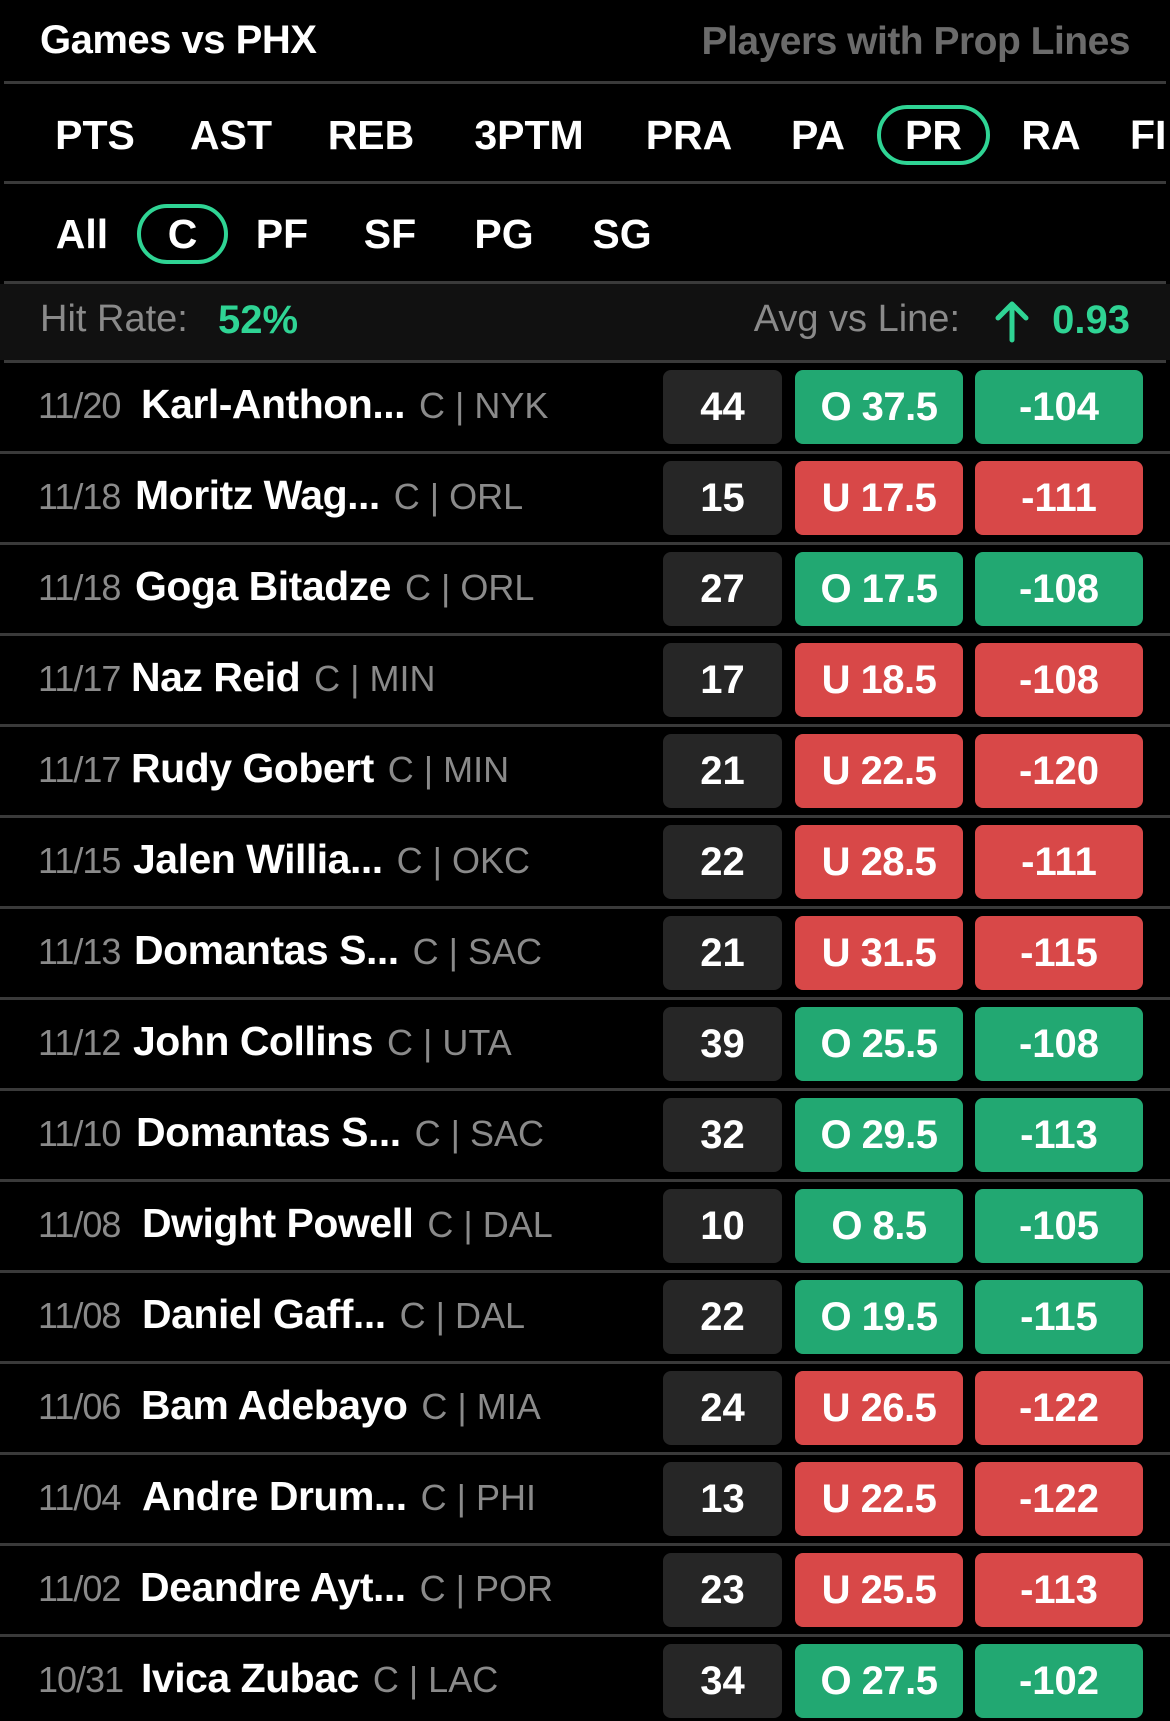  I want to click on player-cell: Andre Drum... C | PHI, so click(339, 1496).